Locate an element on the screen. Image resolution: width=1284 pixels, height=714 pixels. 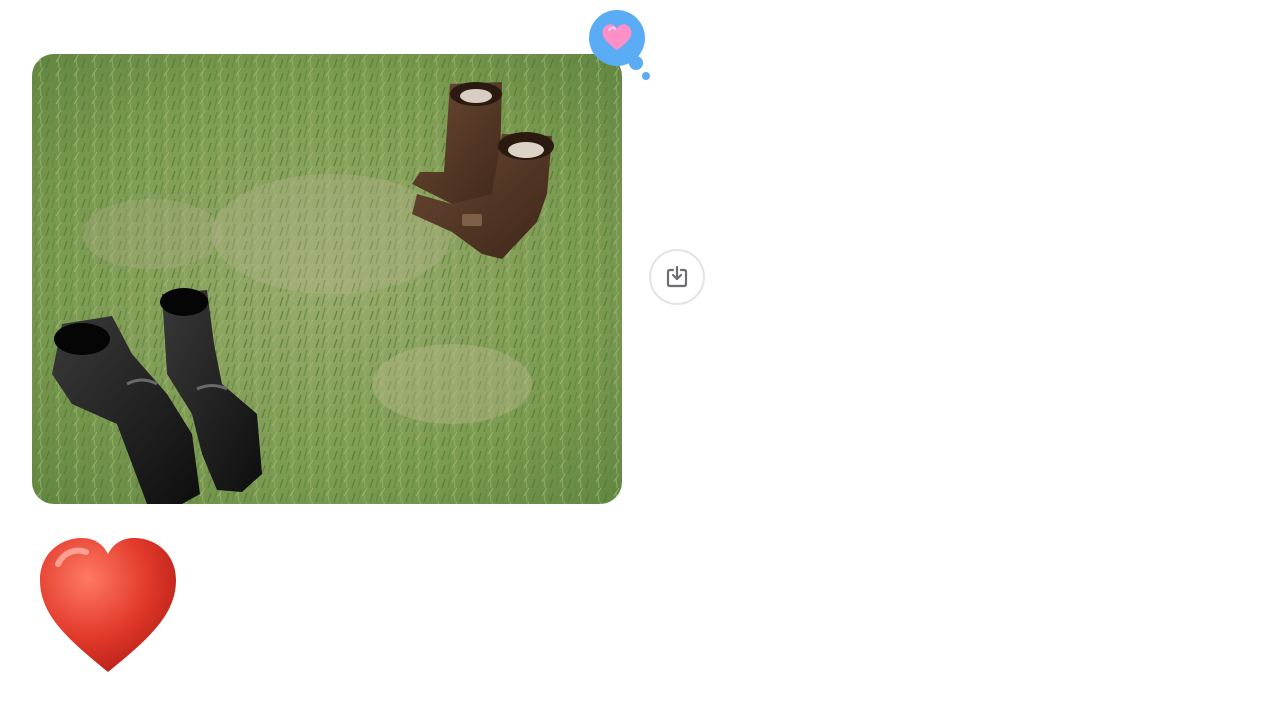
emoji-message is located at coordinates (108, 606).